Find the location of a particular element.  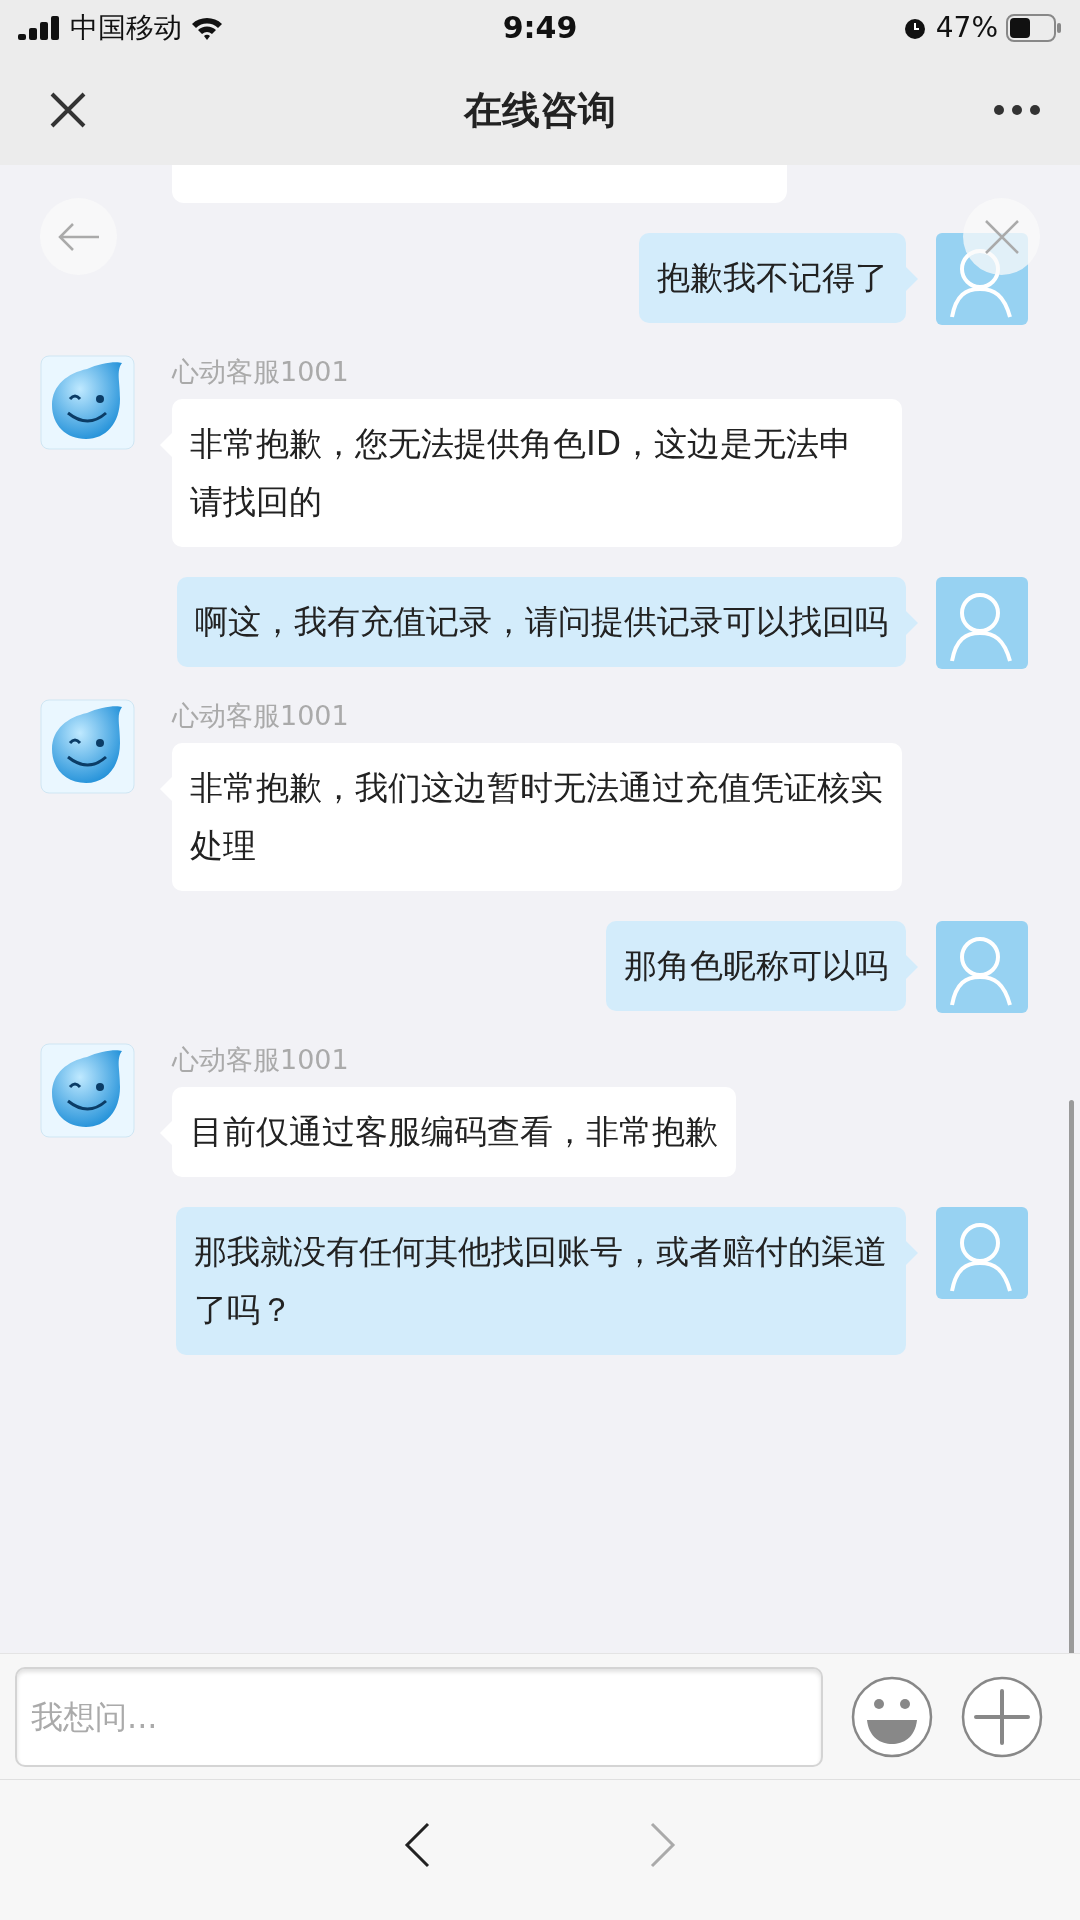

back-arrow-button is located at coordinates (417, 1845).